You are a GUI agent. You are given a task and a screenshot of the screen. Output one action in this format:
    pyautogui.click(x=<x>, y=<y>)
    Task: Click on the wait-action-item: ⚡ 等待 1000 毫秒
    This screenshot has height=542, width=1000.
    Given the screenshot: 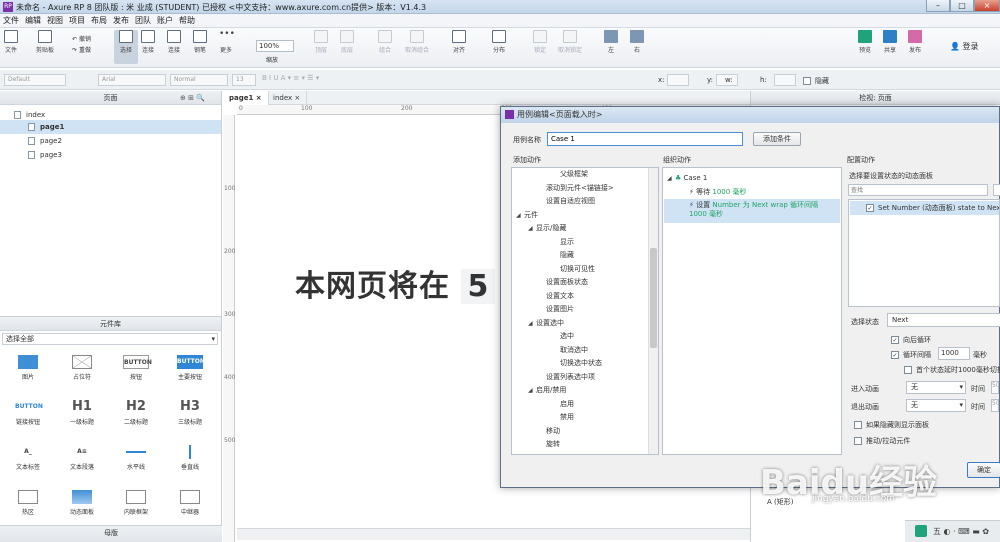 What is the action you would take?
    pyautogui.click(x=717, y=193)
    